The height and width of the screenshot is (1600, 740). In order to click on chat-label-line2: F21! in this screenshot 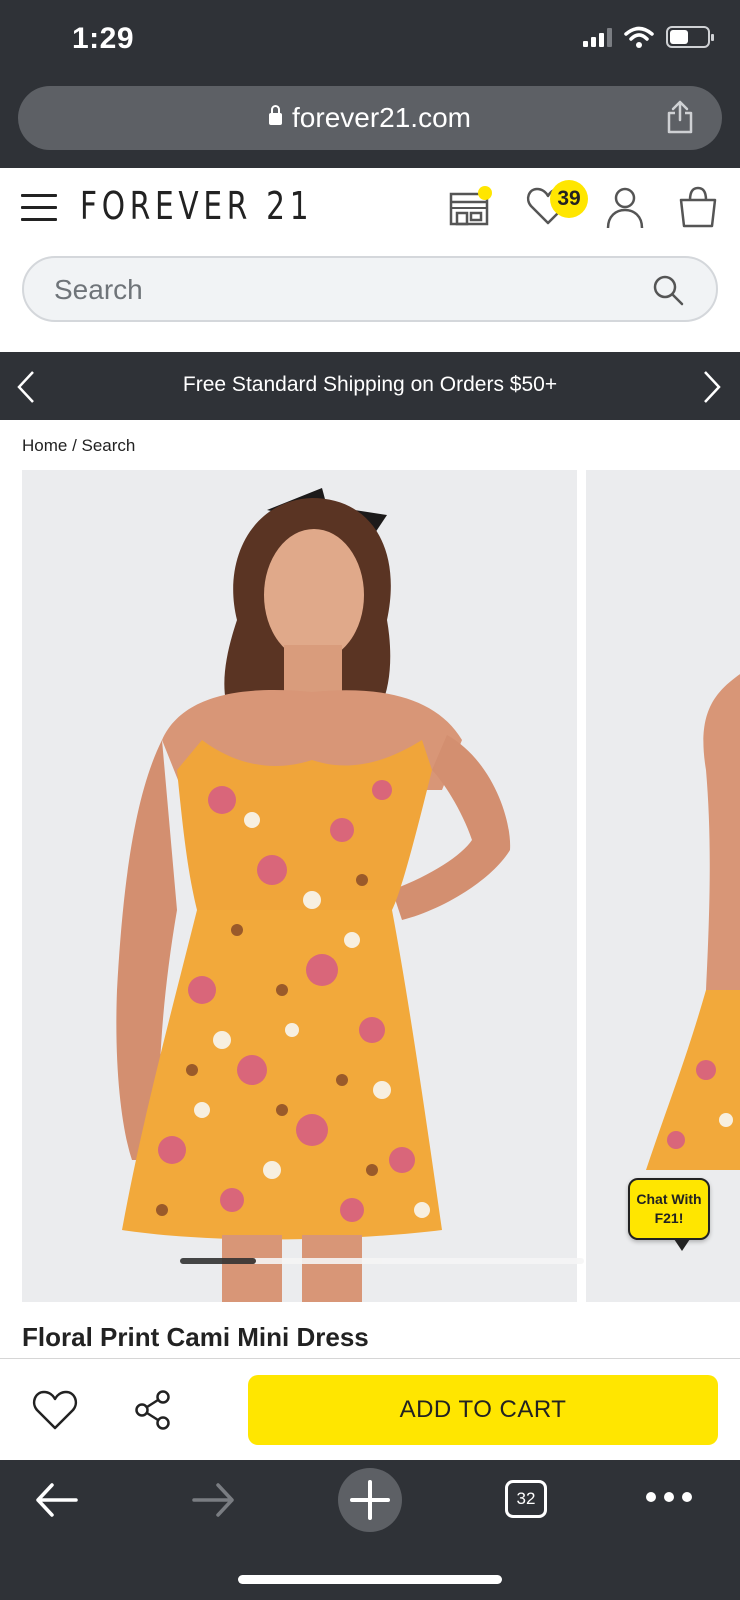, I will do `click(669, 1218)`.